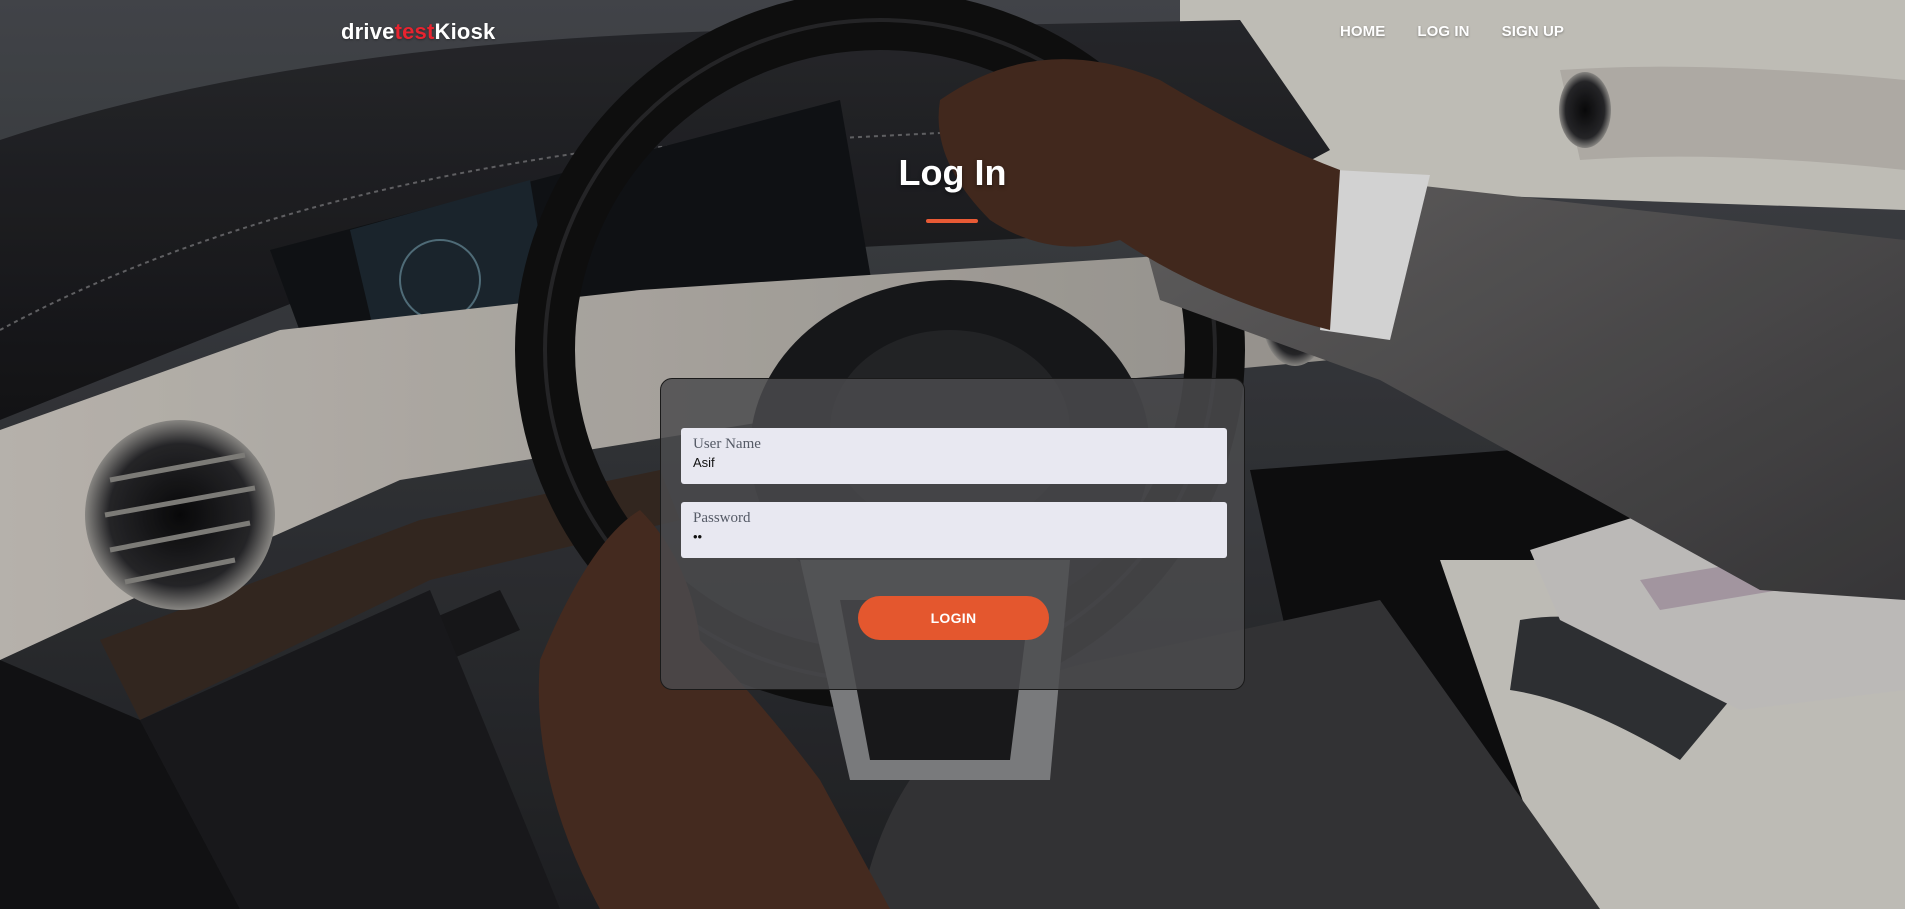  Describe the element at coordinates (954, 537) in the screenshot. I see `password-input` at that location.